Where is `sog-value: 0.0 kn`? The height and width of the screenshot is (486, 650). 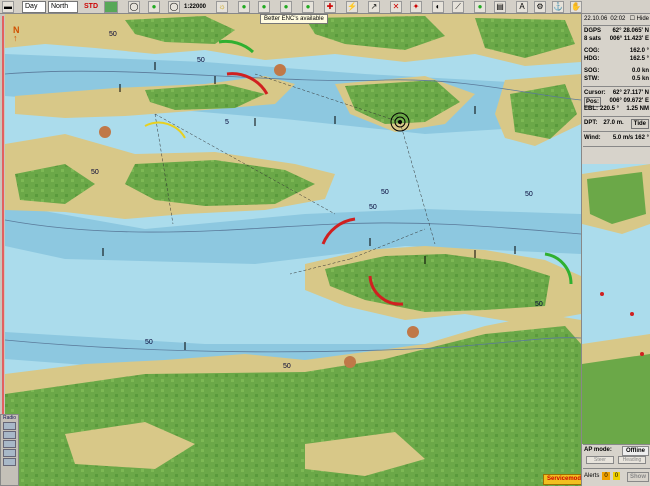
sog-value: 0.0 kn is located at coordinates (640, 71).